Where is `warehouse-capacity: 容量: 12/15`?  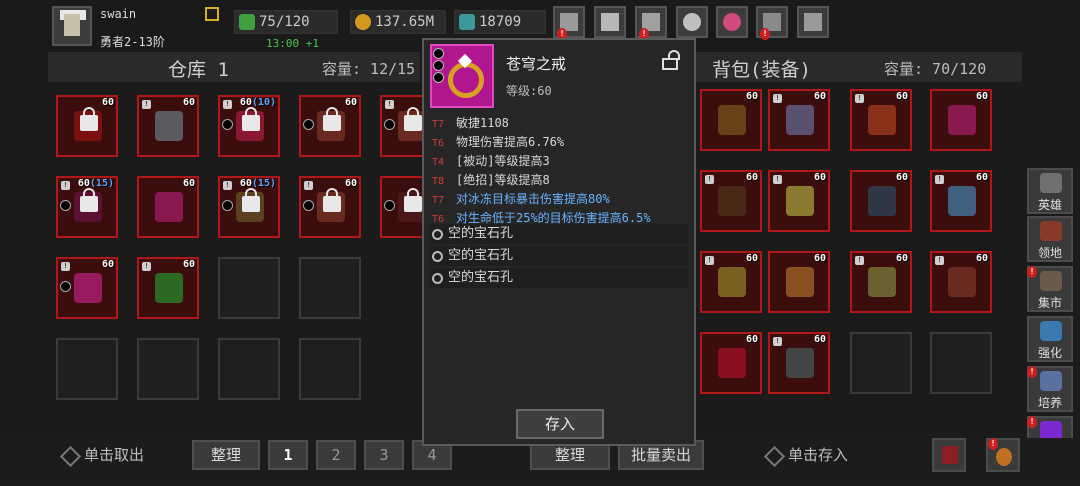 warehouse-capacity: 容量: 12/15 is located at coordinates (369, 69).